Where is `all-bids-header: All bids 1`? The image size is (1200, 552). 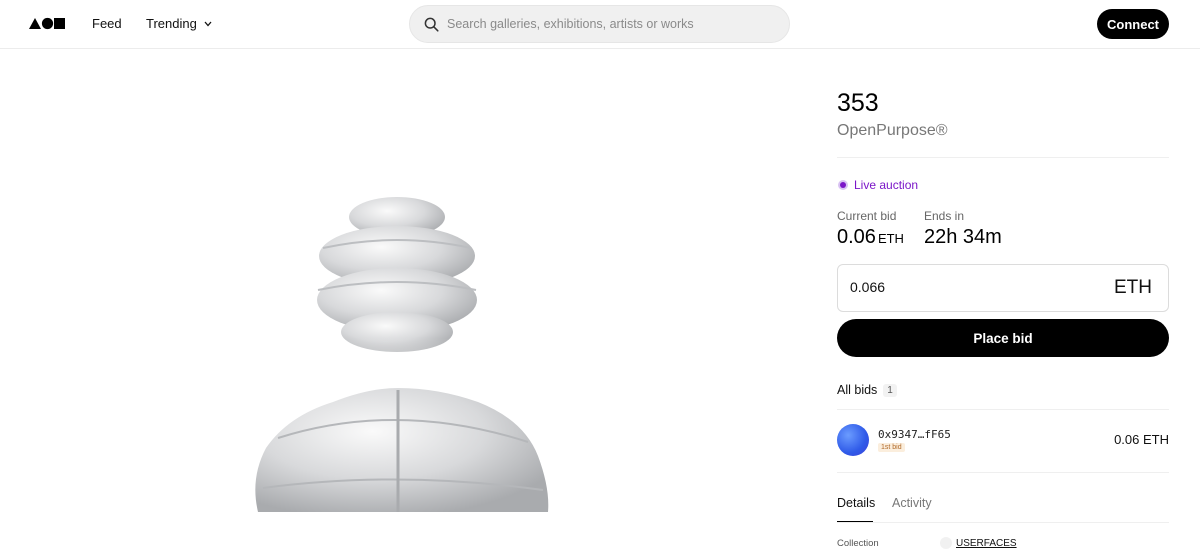 all-bids-header: All bids 1 is located at coordinates (867, 390).